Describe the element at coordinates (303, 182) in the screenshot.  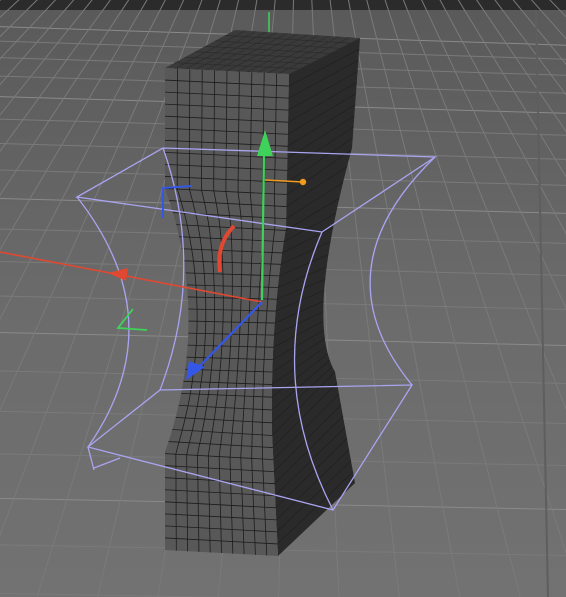
I see `scale-handle-dot` at that location.